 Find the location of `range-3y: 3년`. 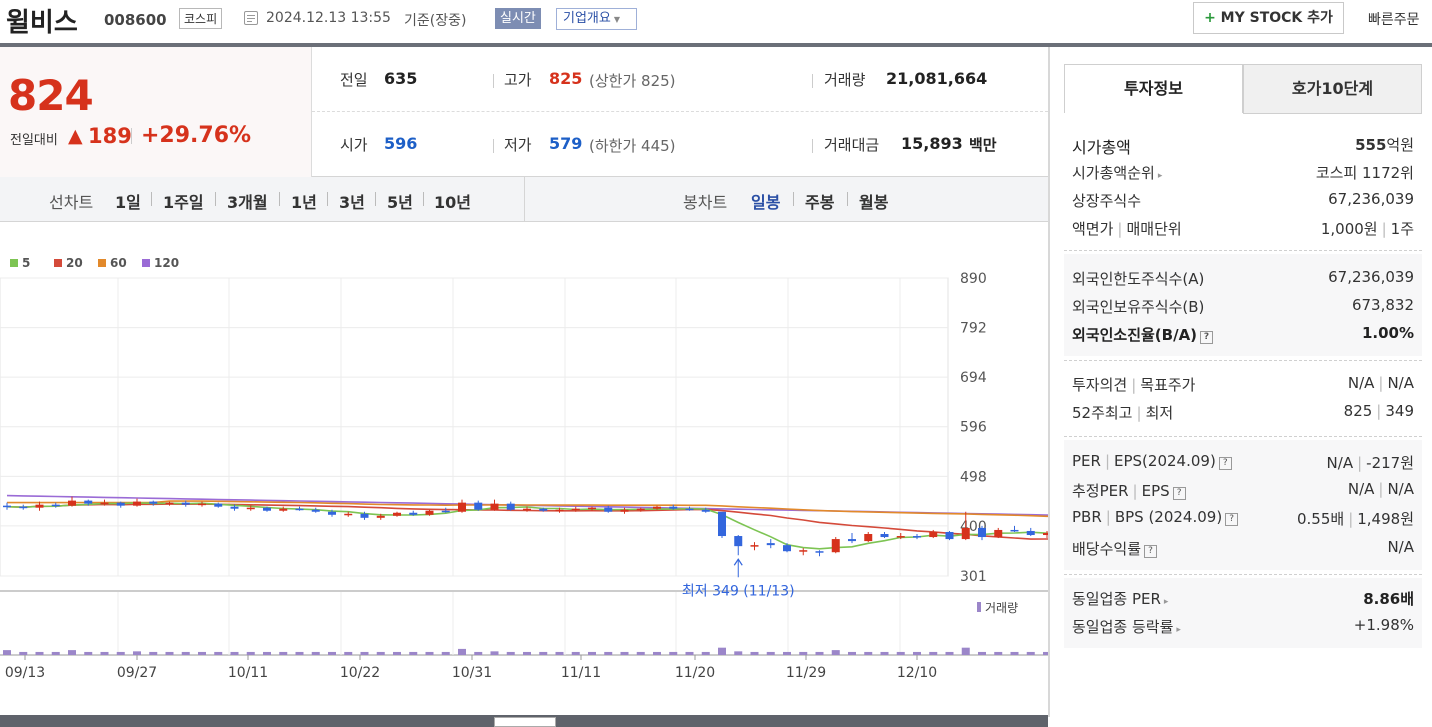

range-3y: 3년 is located at coordinates (352, 201).